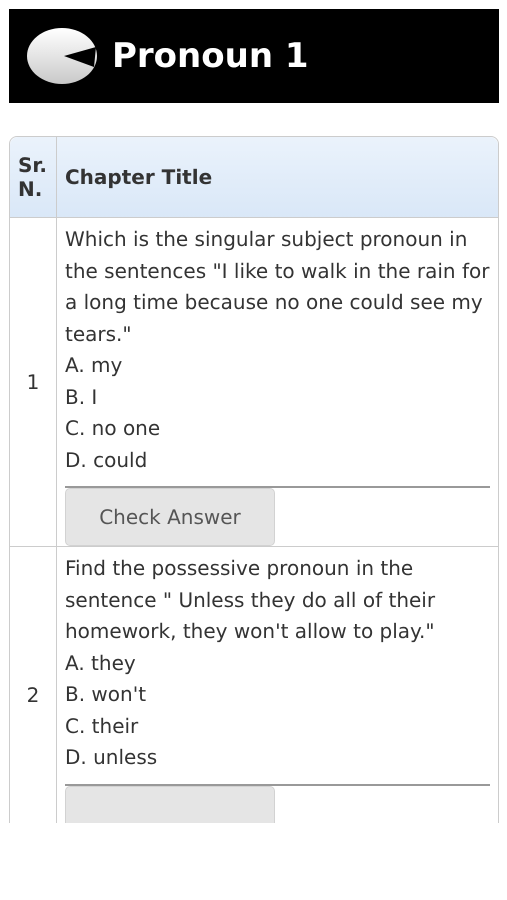 This screenshot has width=507, height=900. Describe the element at coordinates (62, 56) in the screenshot. I see `back-icon` at that location.